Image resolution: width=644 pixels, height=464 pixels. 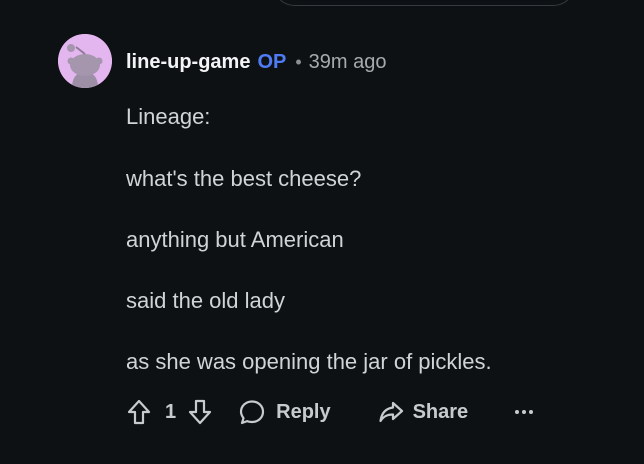 What do you see at coordinates (272, 61) in the screenshot?
I see `op-badge: OP` at bounding box center [272, 61].